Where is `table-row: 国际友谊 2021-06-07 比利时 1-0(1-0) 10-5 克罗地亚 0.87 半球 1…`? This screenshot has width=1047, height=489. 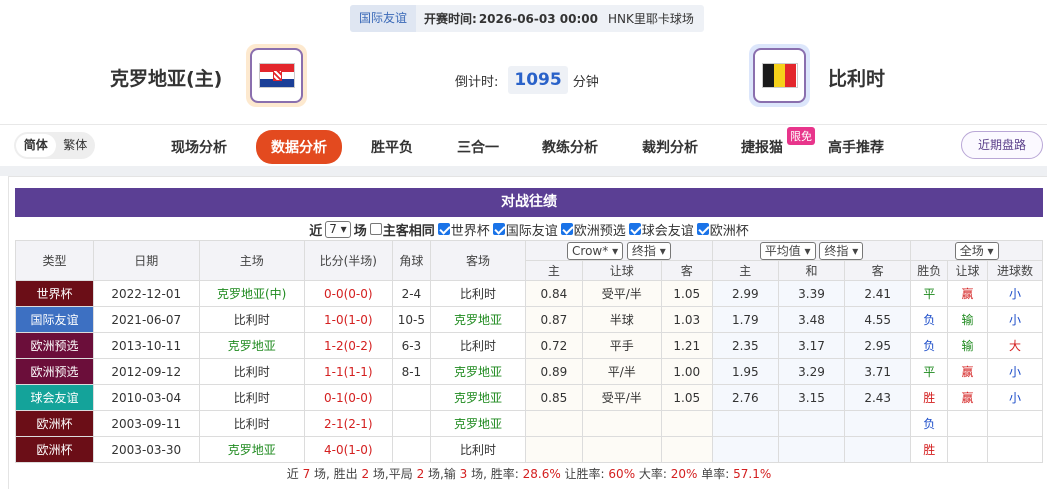
table-row: 国际友谊 2021-06-07 比利时 1-0(1-0) 10-5 克罗地亚 0.87 半球 1… is located at coordinates (529, 319).